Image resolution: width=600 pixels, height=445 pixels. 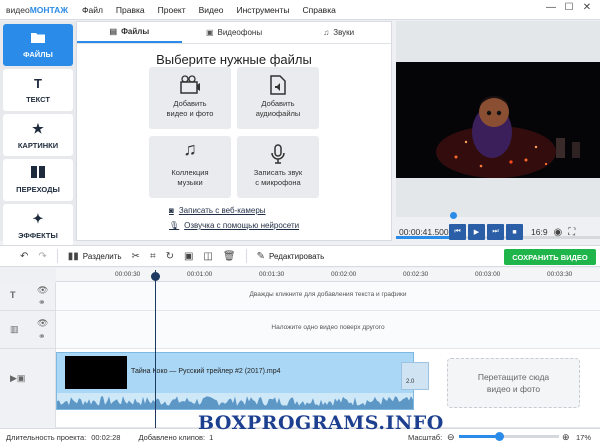 I want to click on app-logo: видеоМОНТАЖ, so click(x=37, y=9).